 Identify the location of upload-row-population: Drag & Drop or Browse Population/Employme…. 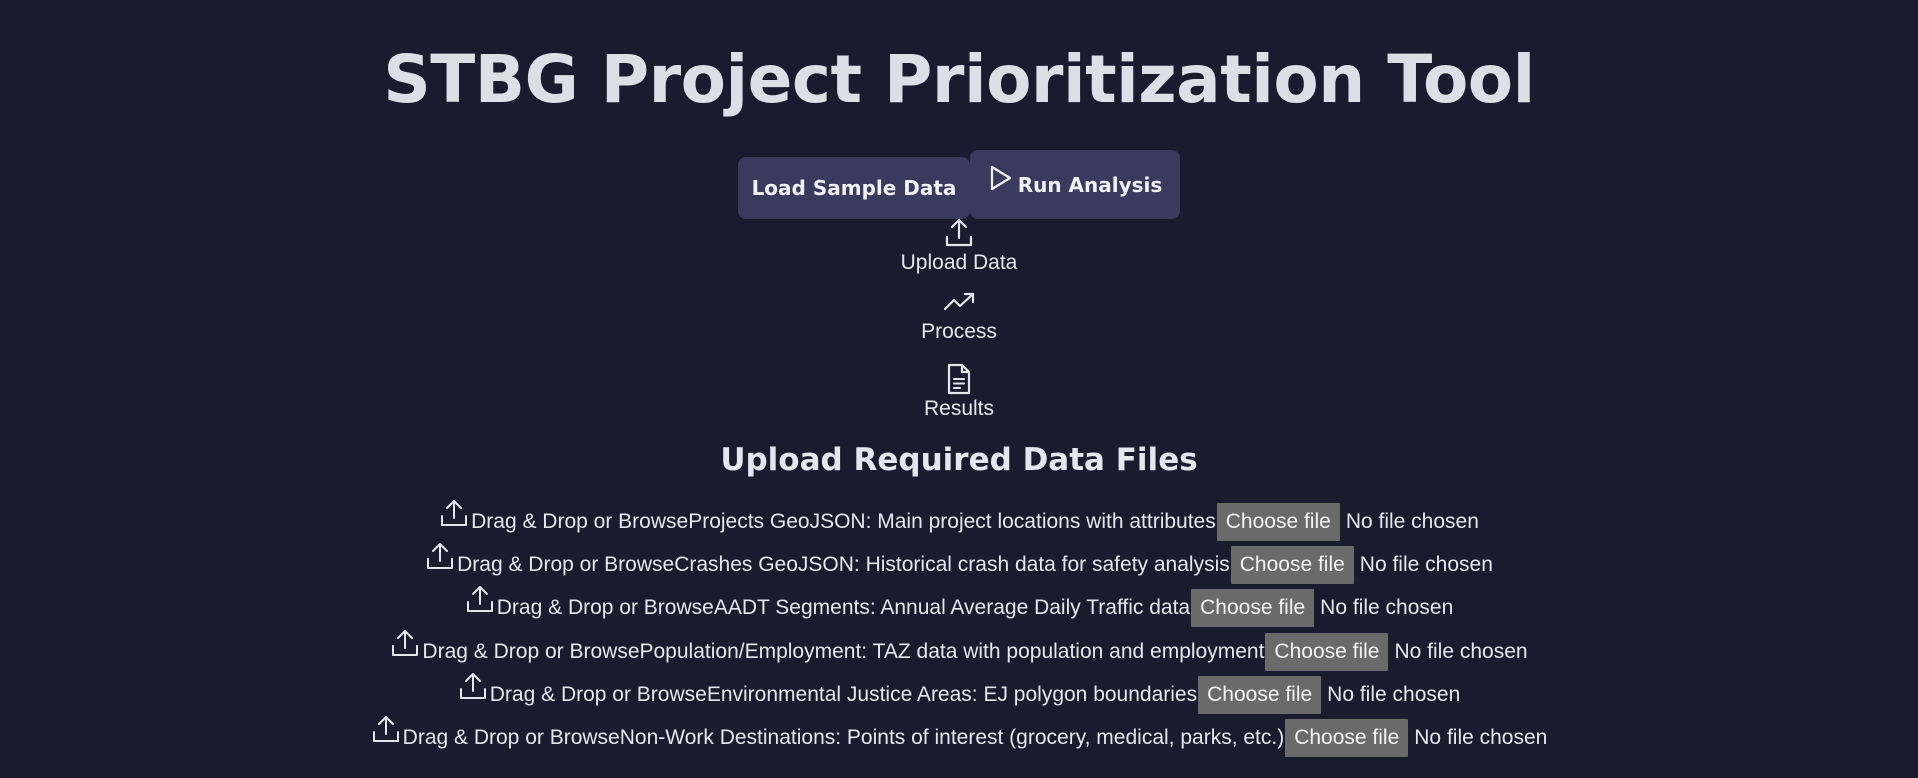
(959, 650).